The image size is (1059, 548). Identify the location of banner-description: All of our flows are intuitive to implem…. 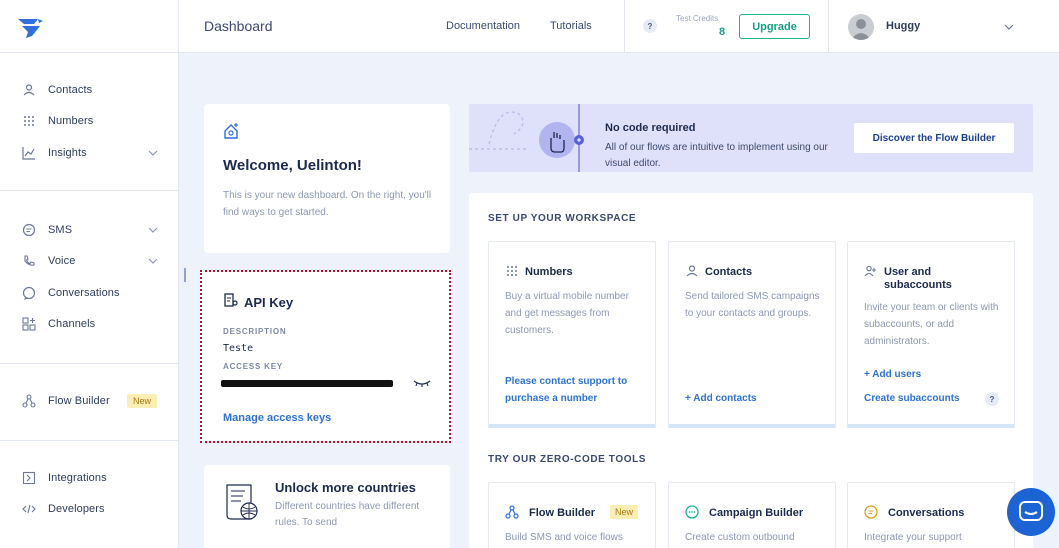
(716, 155).